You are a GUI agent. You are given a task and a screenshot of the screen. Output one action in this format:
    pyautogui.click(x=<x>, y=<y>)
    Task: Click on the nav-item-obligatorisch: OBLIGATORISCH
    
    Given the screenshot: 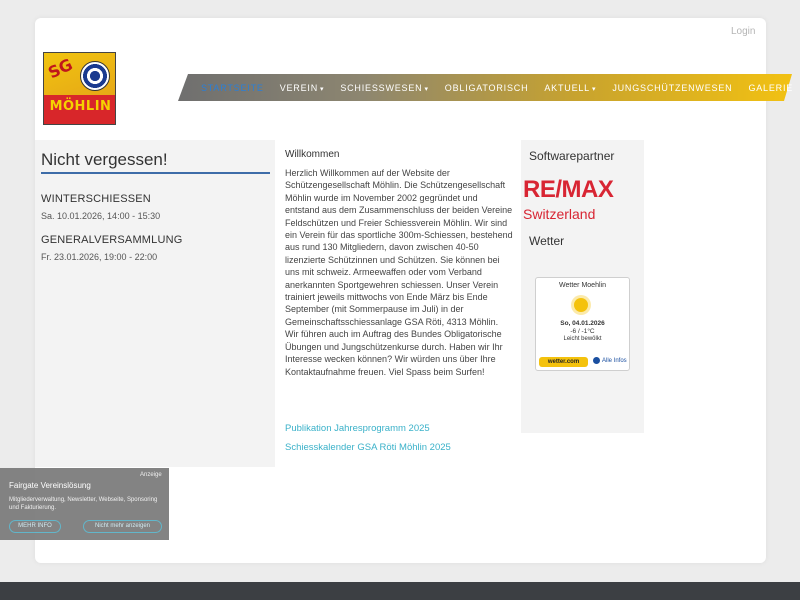 What is the action you would take?
    pyautogui.click(x=487, y=88)
    